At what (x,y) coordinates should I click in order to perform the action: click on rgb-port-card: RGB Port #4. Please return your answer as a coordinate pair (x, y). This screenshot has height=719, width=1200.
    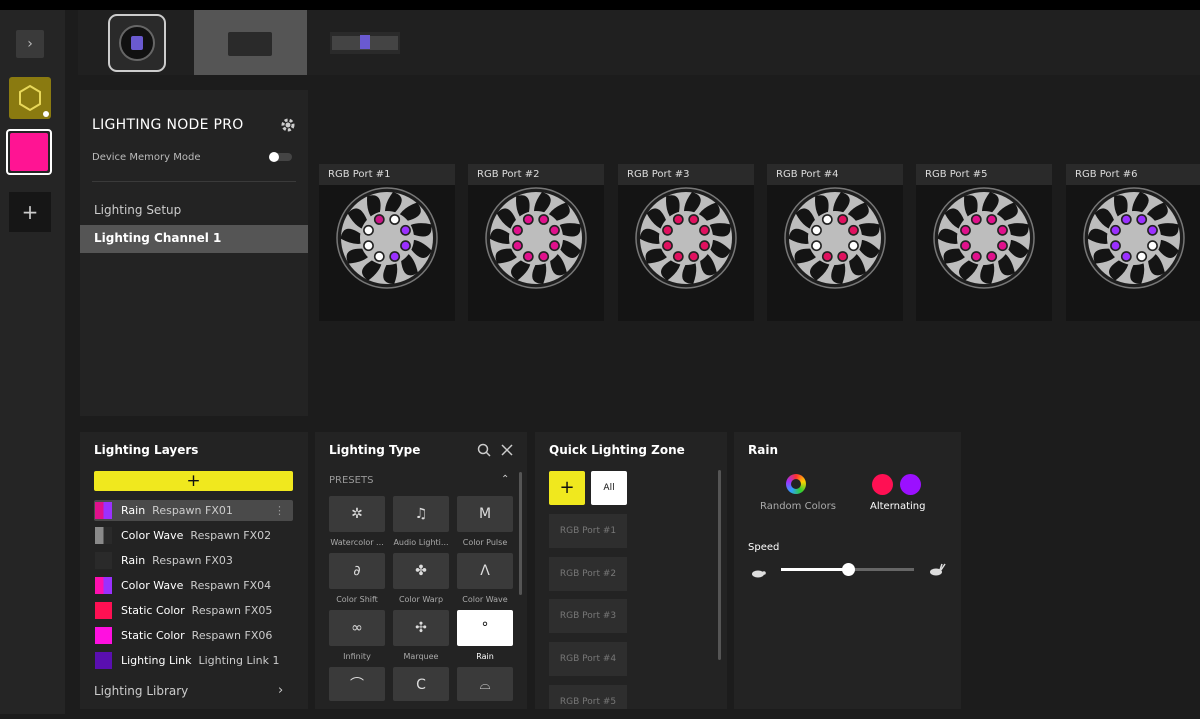
    Looking at the image, I should click on (835, 242).